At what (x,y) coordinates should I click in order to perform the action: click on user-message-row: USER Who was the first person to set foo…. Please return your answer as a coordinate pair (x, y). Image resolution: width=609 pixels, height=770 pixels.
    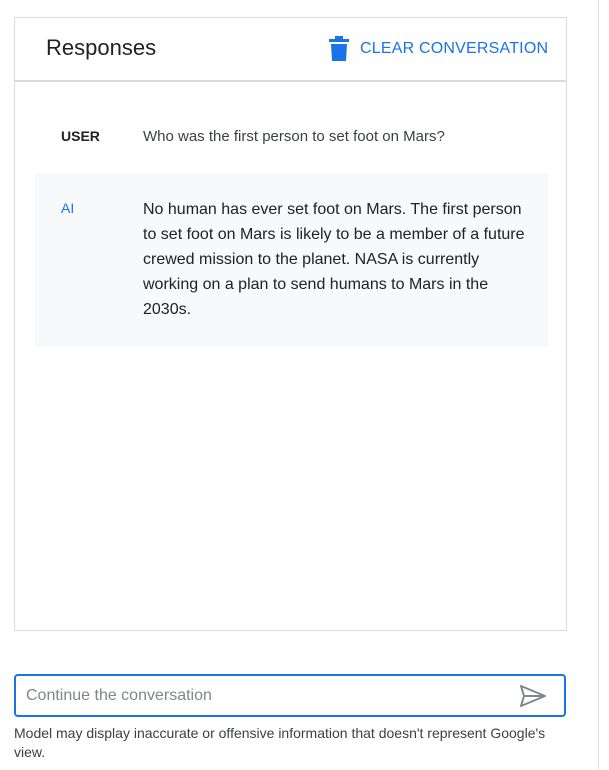
    Looking at the image, I should click on (291, 138).